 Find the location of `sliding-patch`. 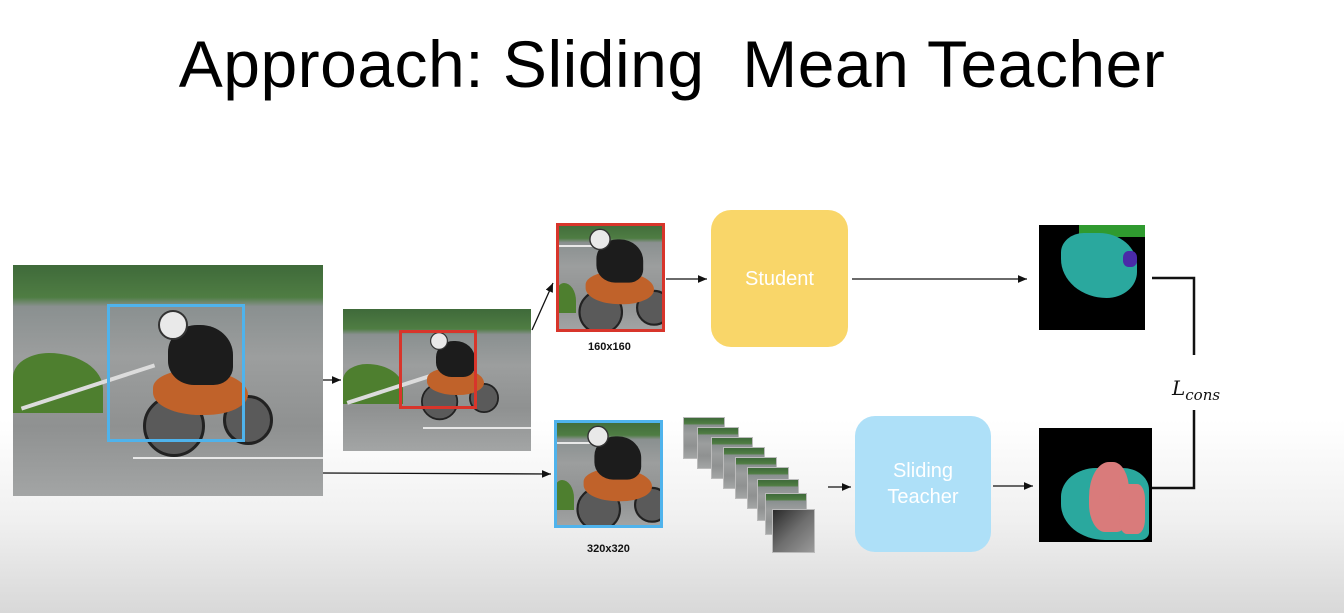

sliding-patch is located at coordinates (793, 531).